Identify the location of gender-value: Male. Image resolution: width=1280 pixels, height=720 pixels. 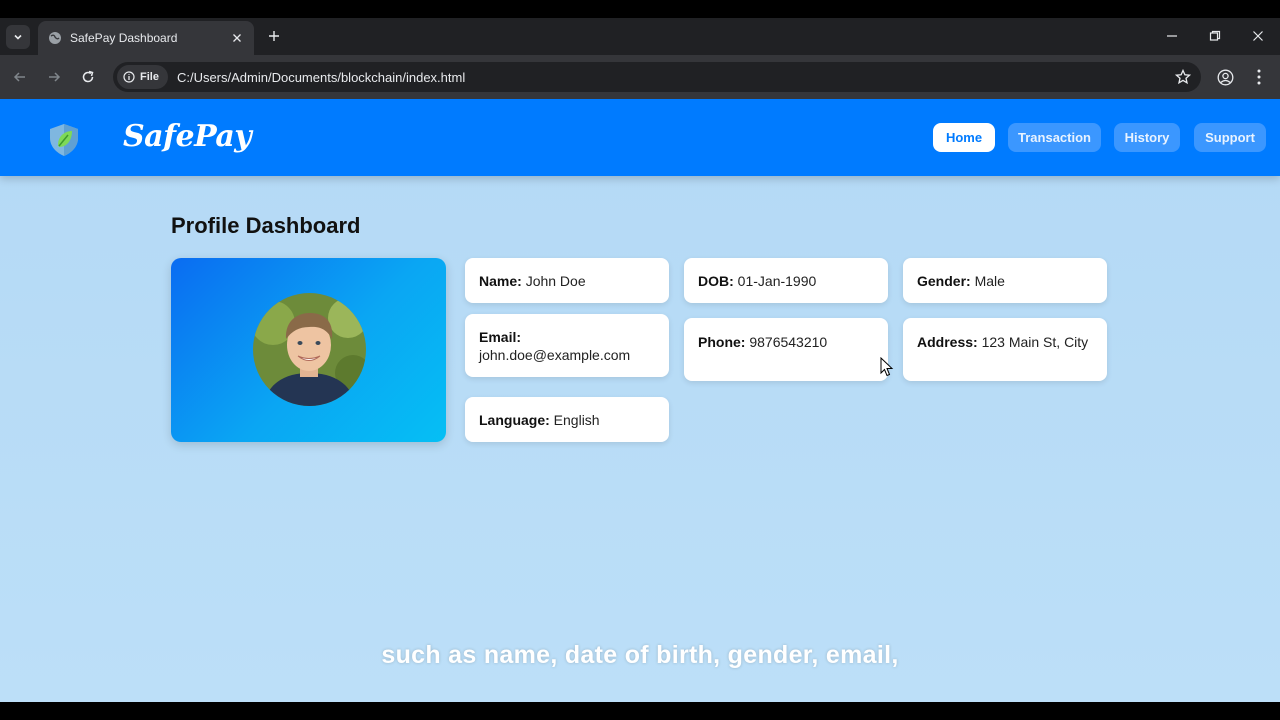
(989, 281).